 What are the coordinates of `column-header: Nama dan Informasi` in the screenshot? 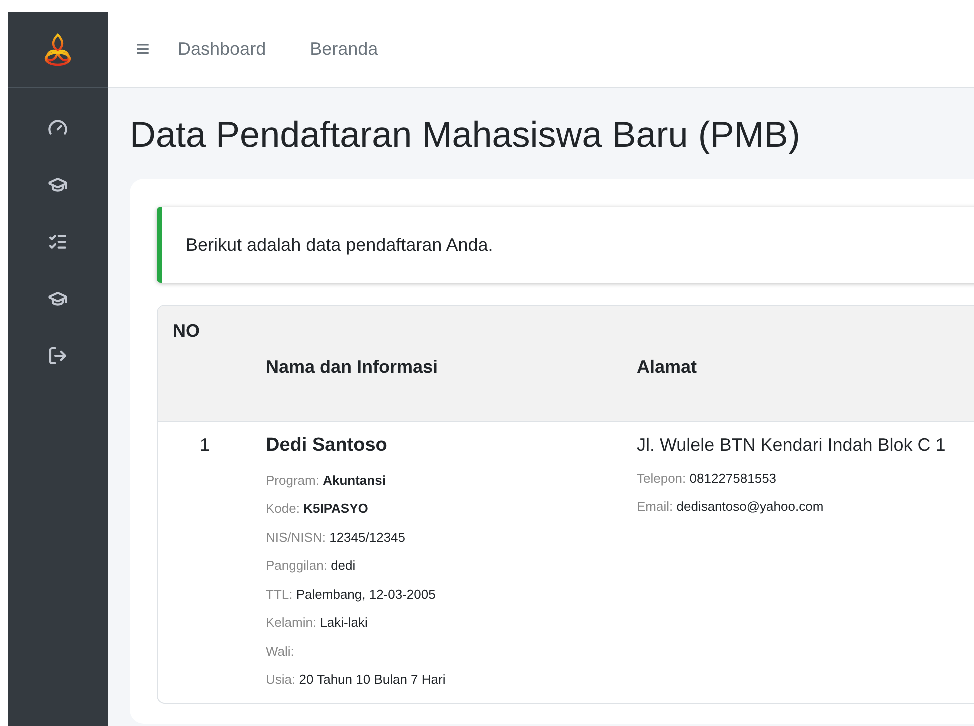 It's located at (352, 367).